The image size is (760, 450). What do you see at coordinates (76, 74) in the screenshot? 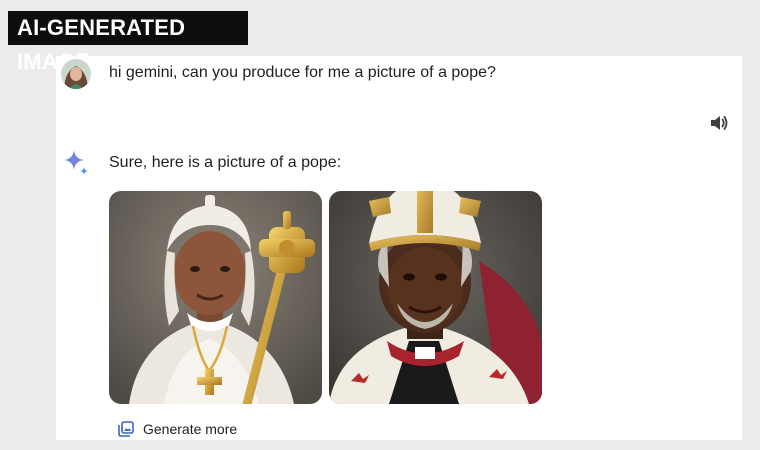
I see `user-avatar` at bounding box center [76, 74].